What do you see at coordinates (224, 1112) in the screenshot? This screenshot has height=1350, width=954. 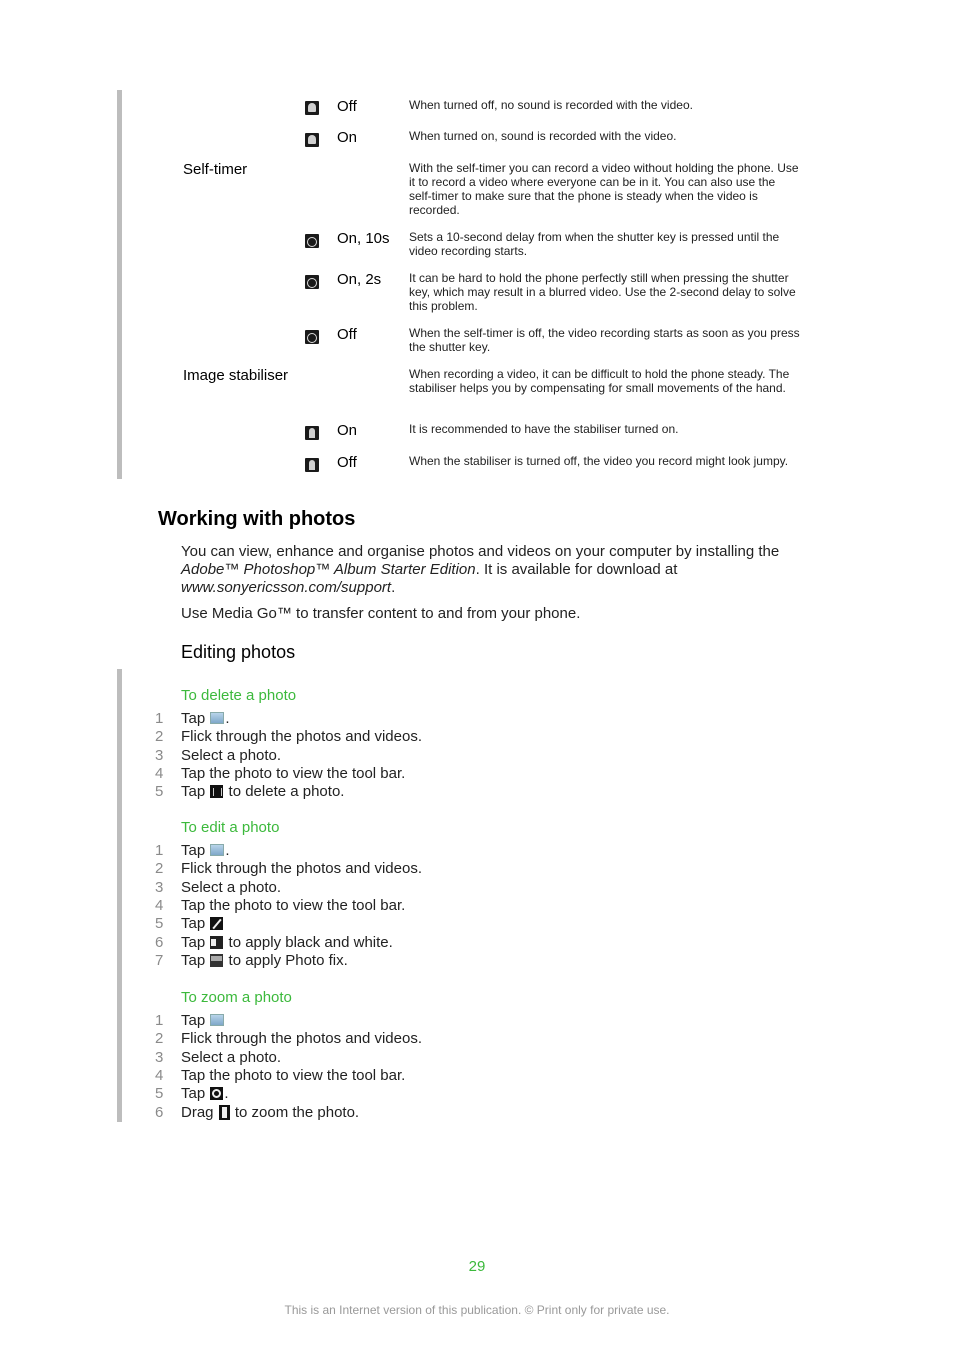 I see `zoom-handle-icon` at bounding box center [224, 1112].